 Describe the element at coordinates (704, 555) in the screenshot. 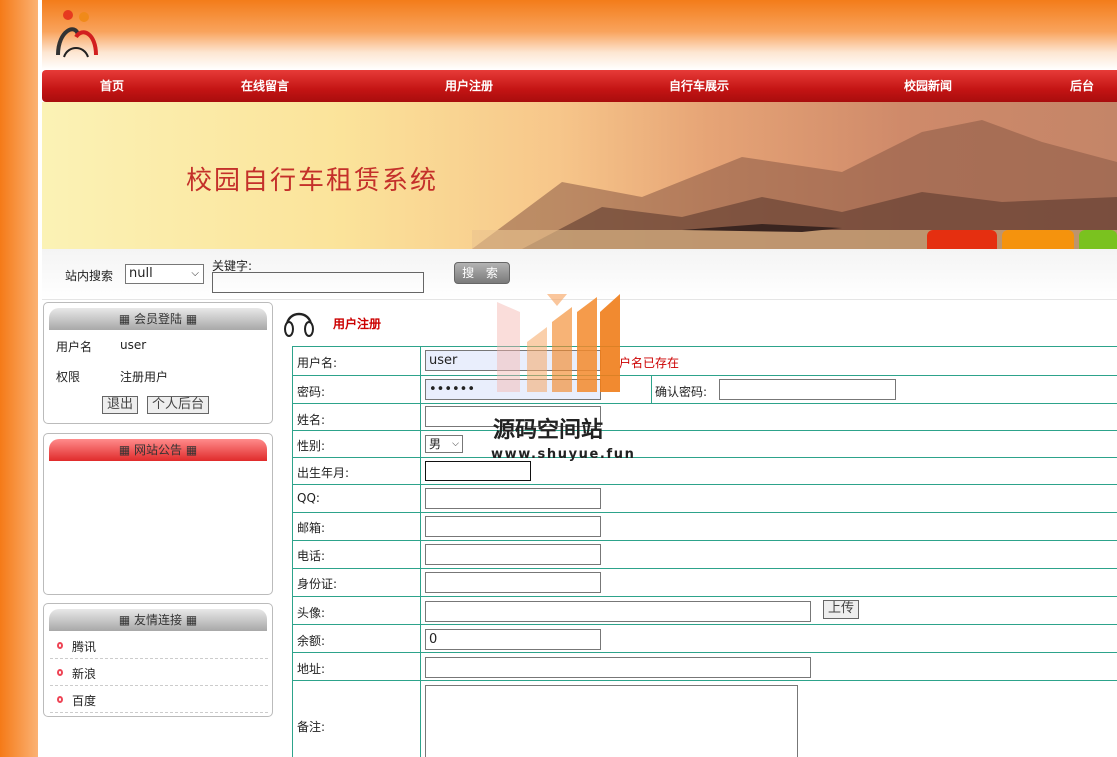

I see `form-row-phone: 电话:` at that location.